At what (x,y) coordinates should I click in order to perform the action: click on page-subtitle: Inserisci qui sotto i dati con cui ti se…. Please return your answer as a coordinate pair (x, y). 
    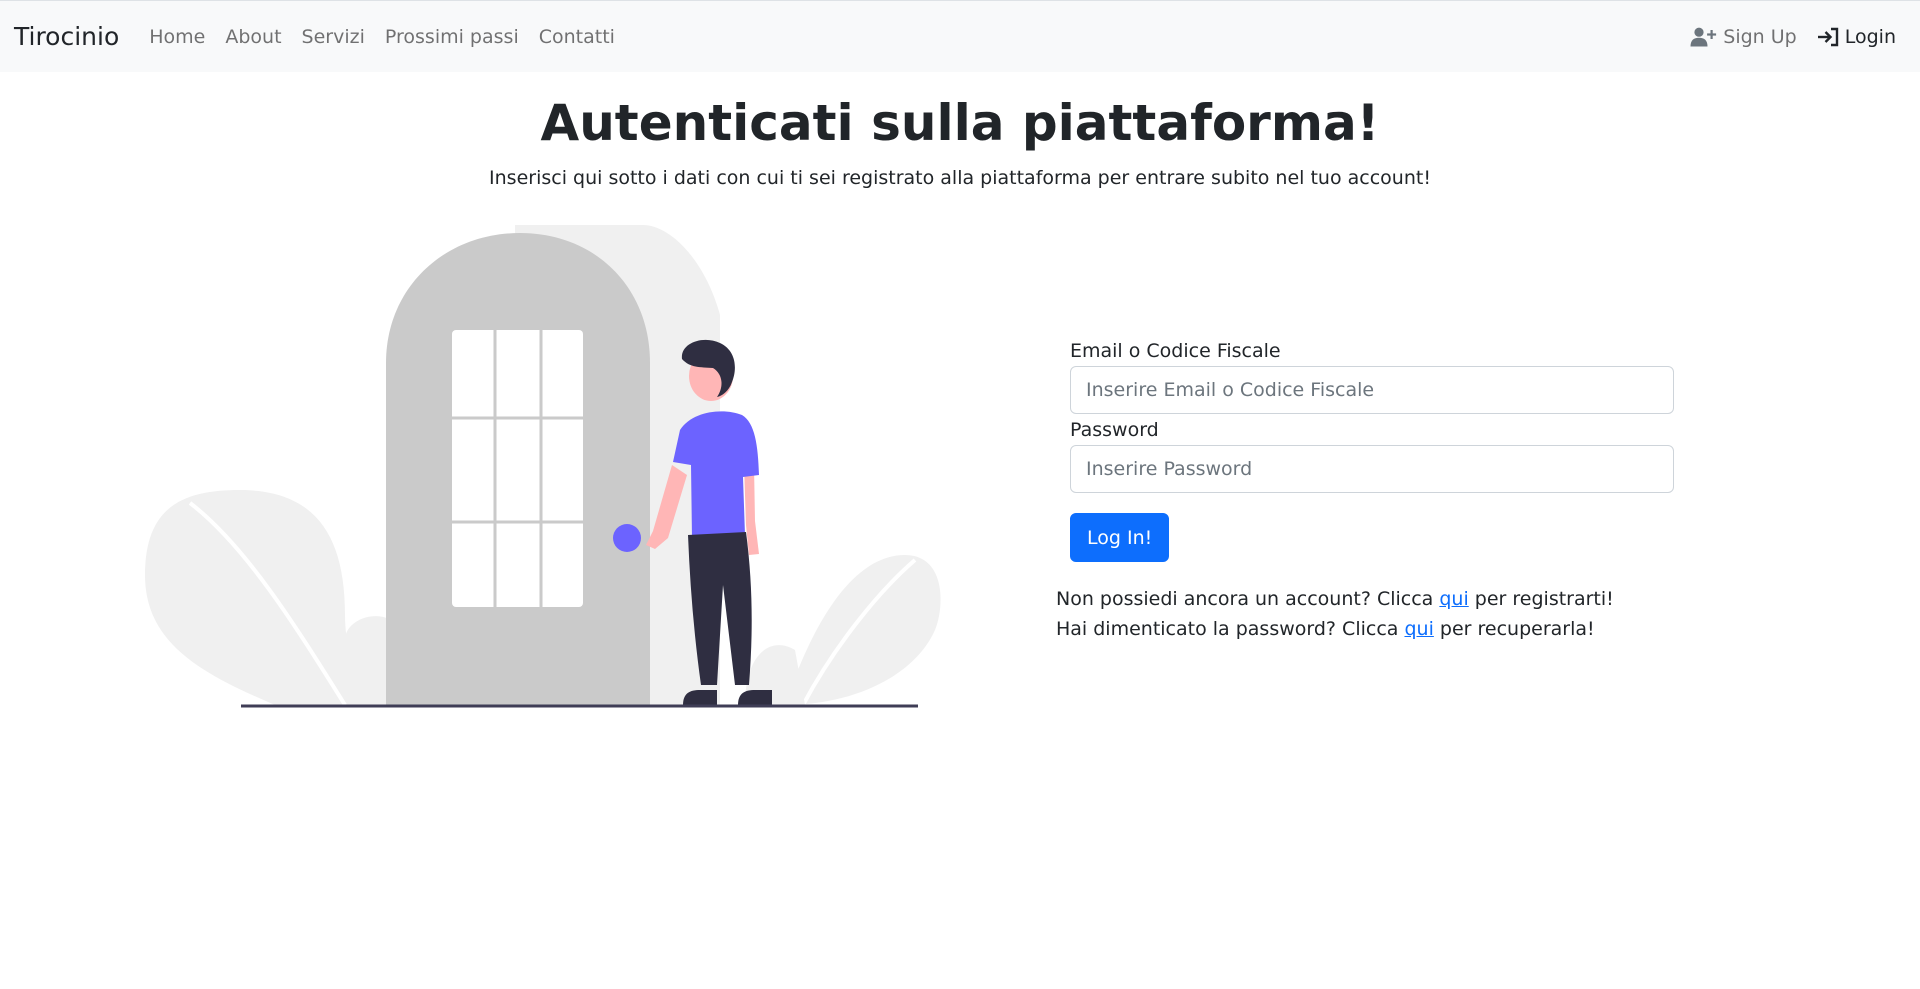
    Looking at the image, I should click on (960, 178).